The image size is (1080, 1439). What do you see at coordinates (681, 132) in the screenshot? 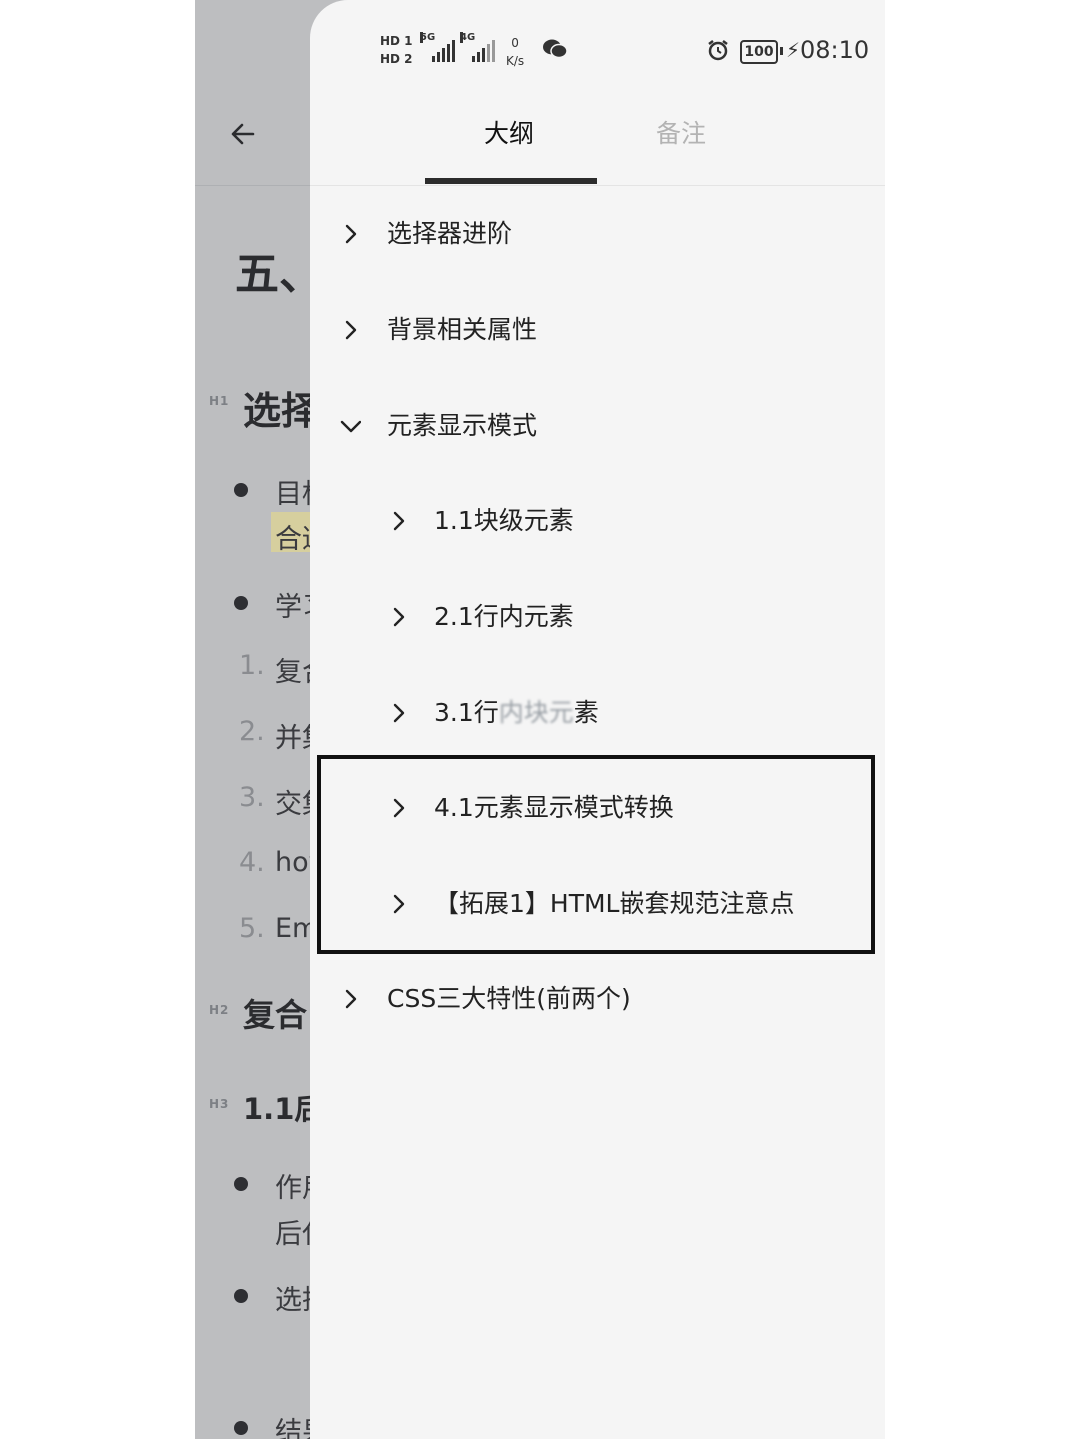
I see `tab-notes: 备注` at bounding box center [681, 132].